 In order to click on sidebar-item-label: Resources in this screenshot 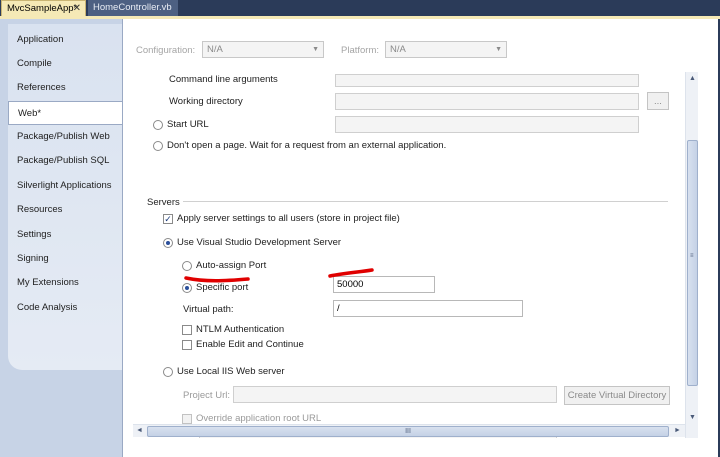, I will do `click(40, 209)`.